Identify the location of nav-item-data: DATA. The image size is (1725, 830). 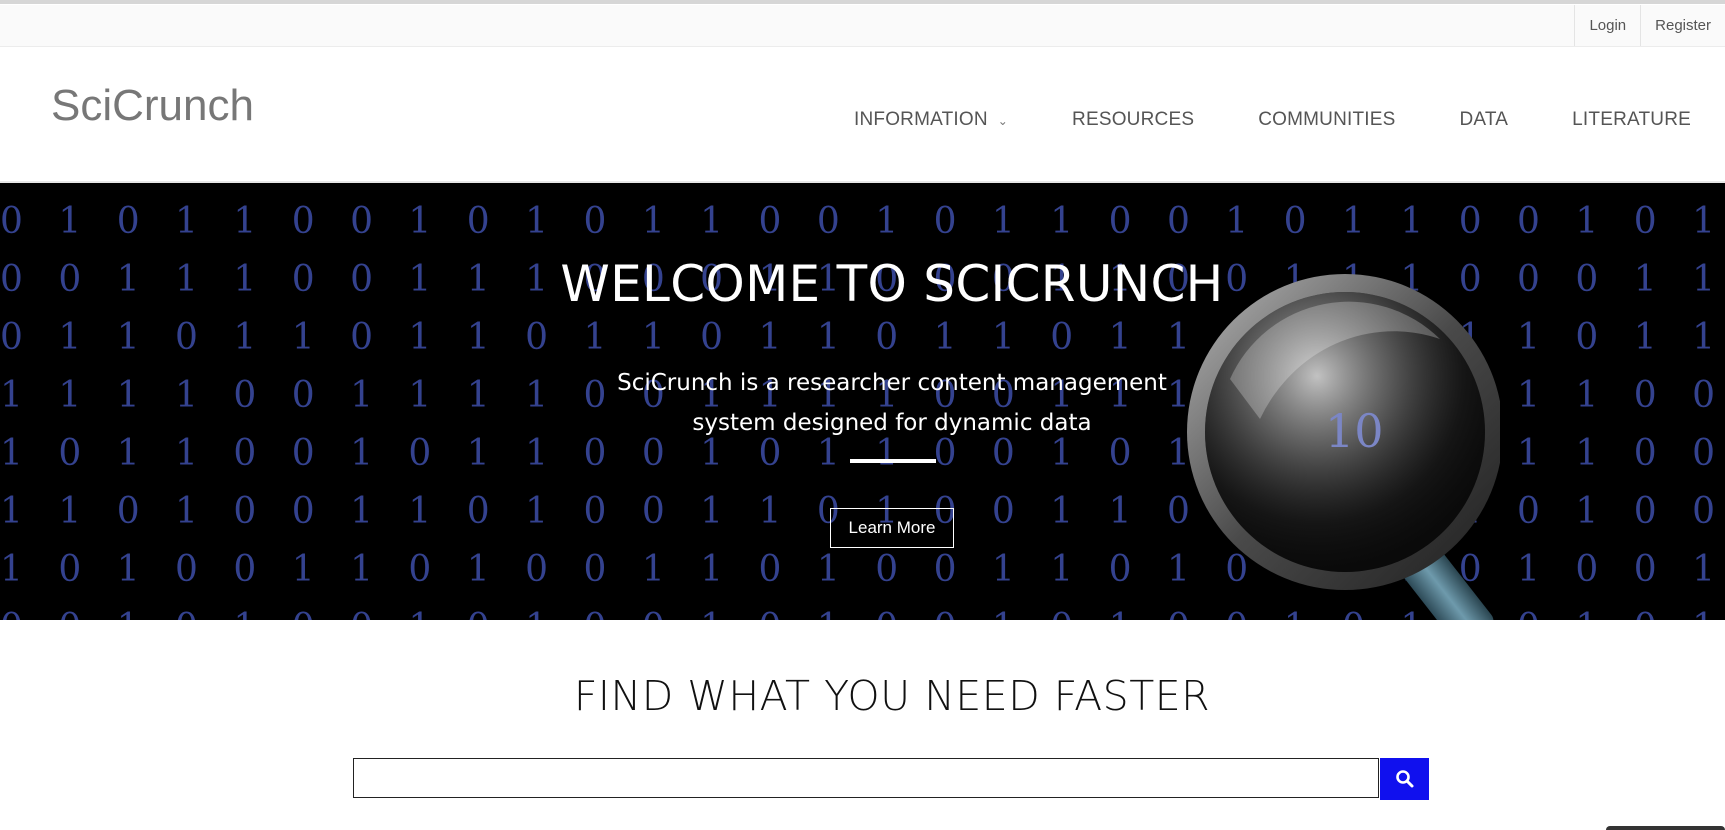
(1484, 120).